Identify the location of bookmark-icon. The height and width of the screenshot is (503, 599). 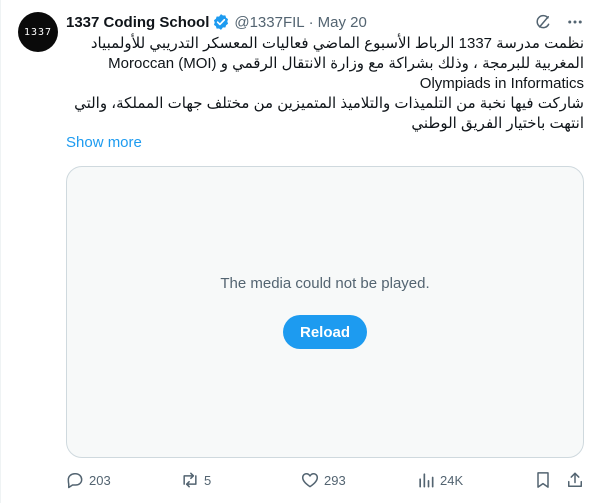
(543, 480).